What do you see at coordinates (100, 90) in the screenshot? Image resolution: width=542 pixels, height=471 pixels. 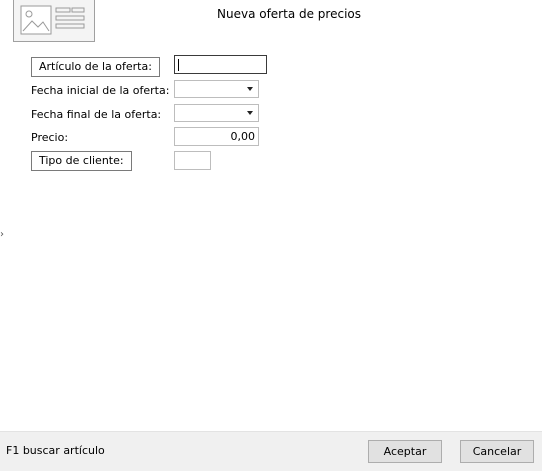 I see `fecha-inicial-label: Fecha inicial de la oferta:` at bounding box center [100, 90].